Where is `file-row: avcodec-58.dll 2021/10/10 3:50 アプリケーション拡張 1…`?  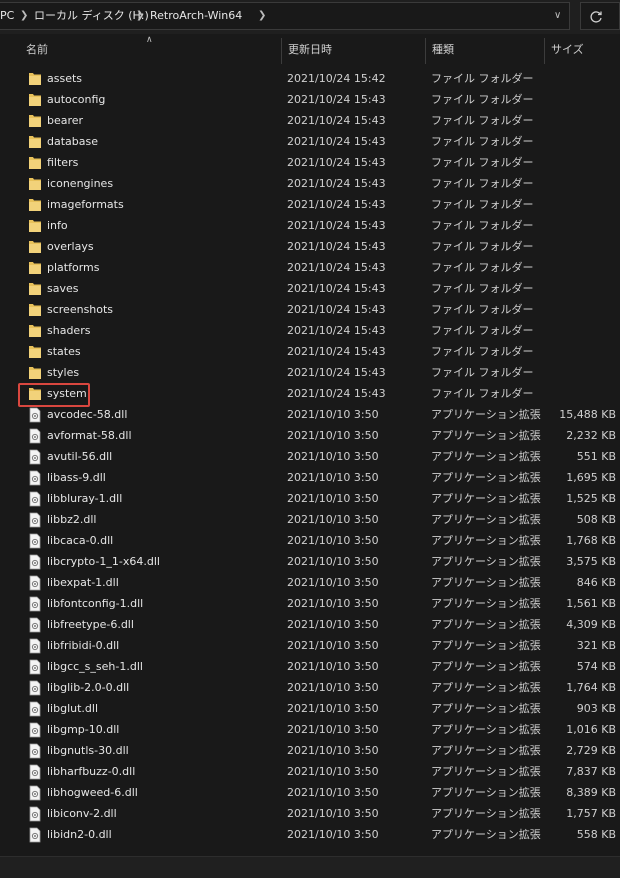
file-row: avcodec-58.dll 2021/10/10 3:50 アプリケーション拡張 1… is located at coordinates (310, 415).